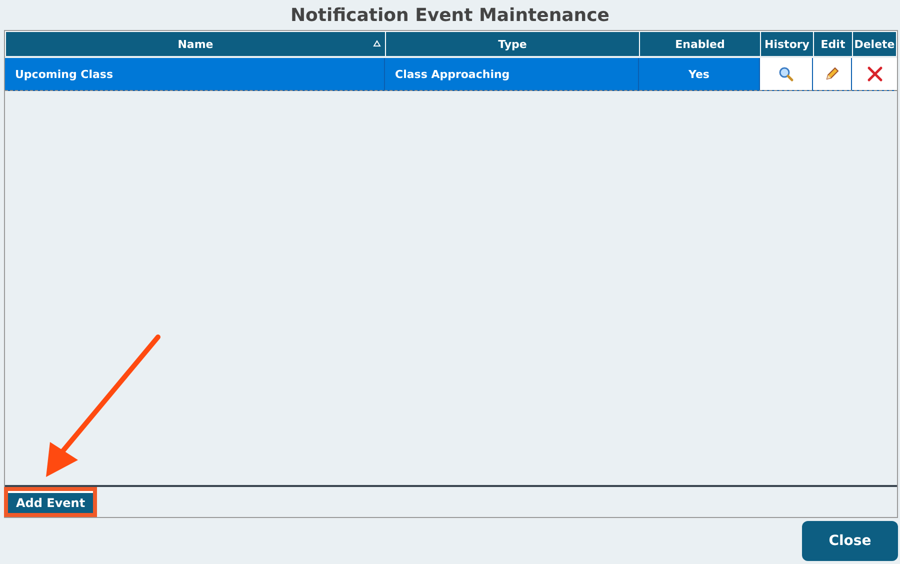  Describe the element at coordinates (700, 44) in the screenshot. I see `column-header: Enabled` at that location.